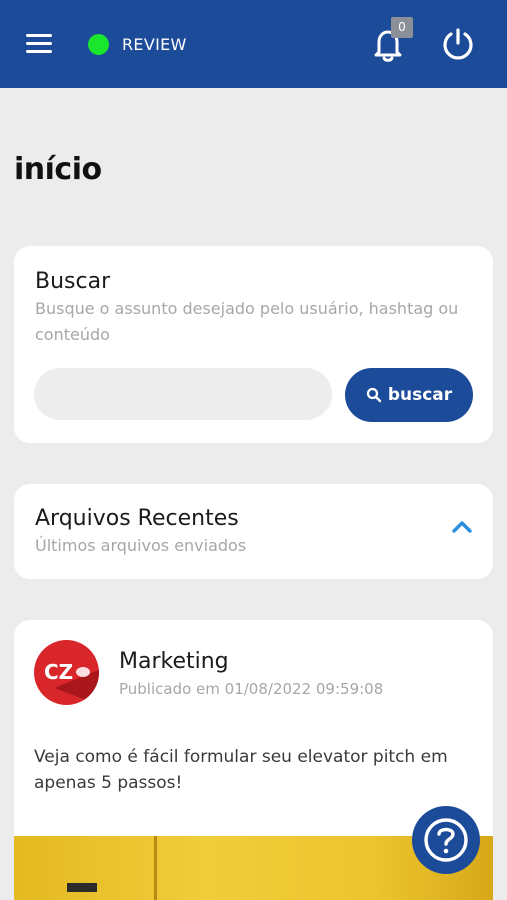 The image size is (507, 900). What do you see at coordinates (58, 672) in the screenshot?
I see `avatar-text: CZ` at bounding box center [58, 672].